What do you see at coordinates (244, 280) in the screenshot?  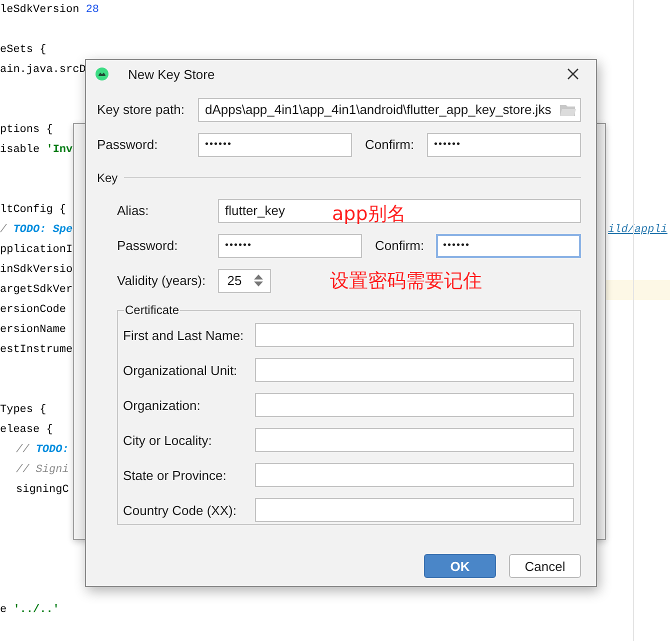 I see `number-spinner: 25` at bounding box center [244, 280].